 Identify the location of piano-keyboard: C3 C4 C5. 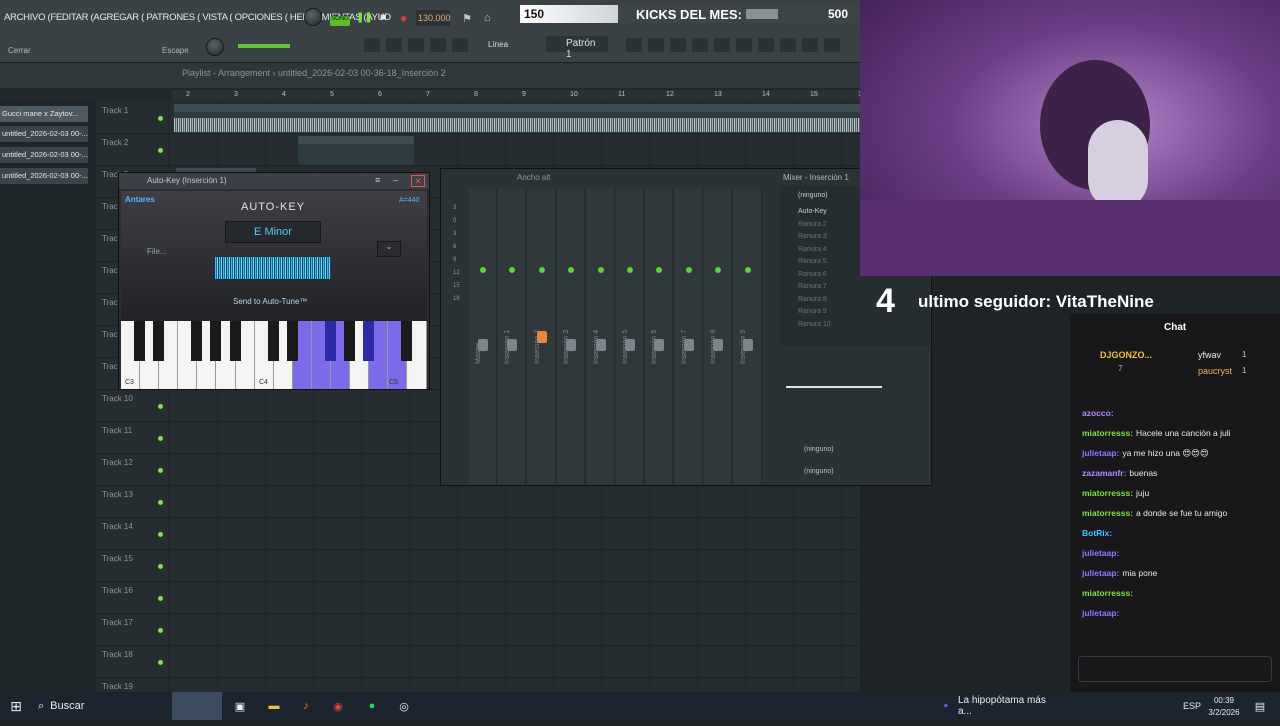
(274, 355).